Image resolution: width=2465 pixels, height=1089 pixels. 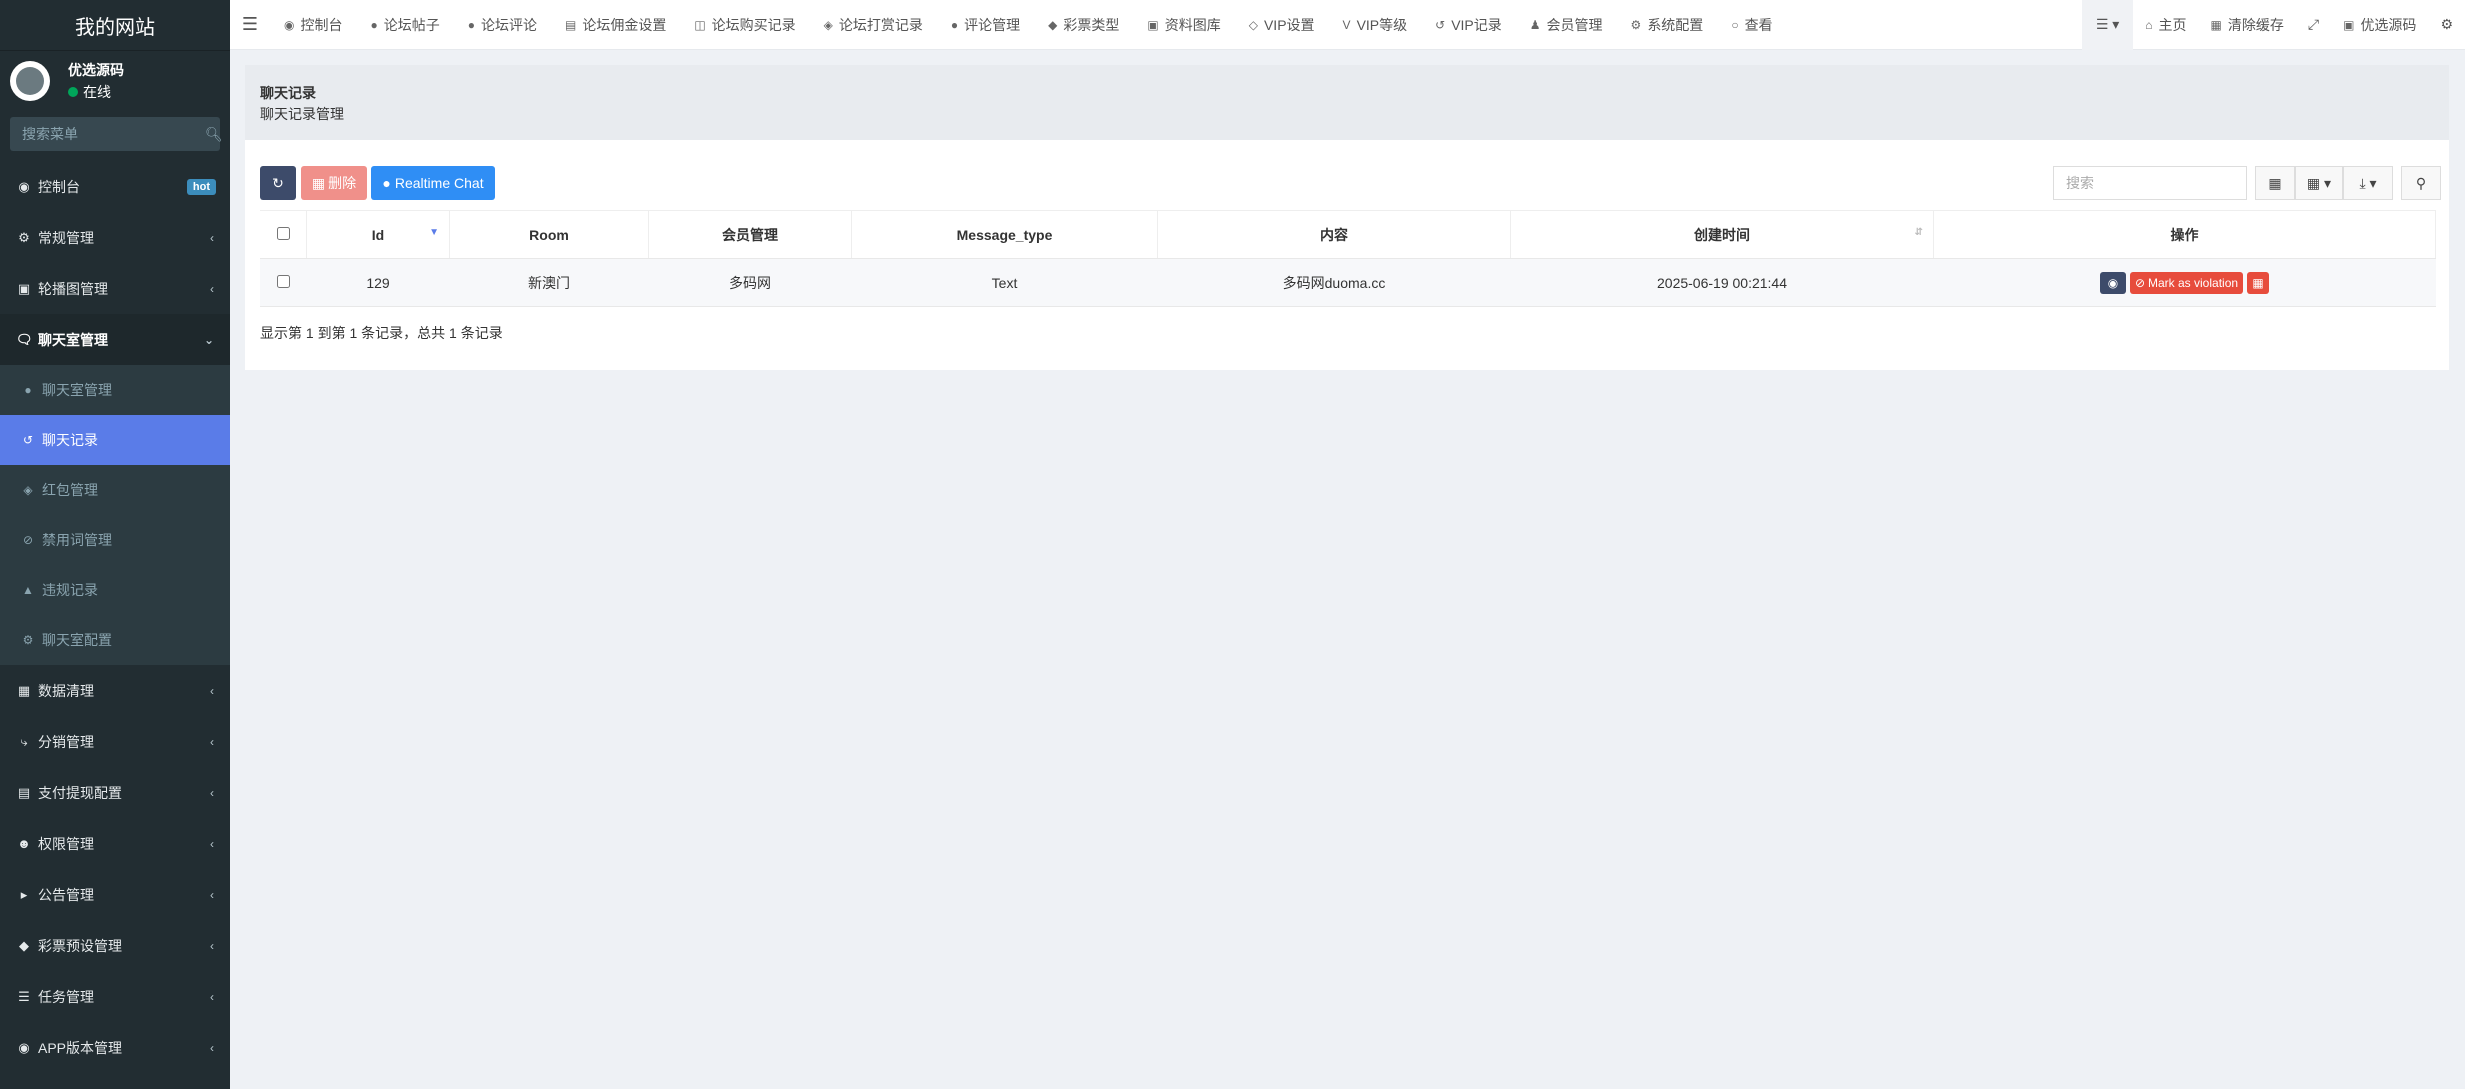 What do you see at coordinates (433, 183) in the screenshot?
I see `realtime-chat-button: ● Realtime Chat` at bounding box center [433, 183].